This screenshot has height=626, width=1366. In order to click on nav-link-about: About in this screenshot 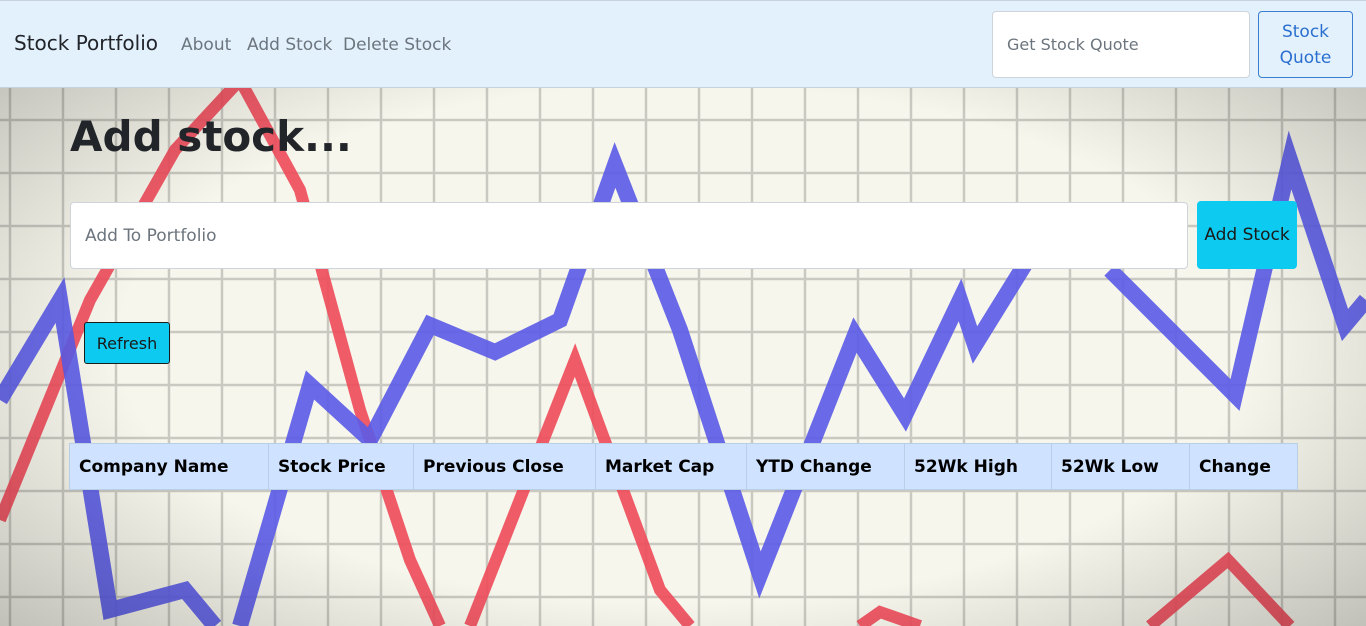, I will do `click(206, 45)`.